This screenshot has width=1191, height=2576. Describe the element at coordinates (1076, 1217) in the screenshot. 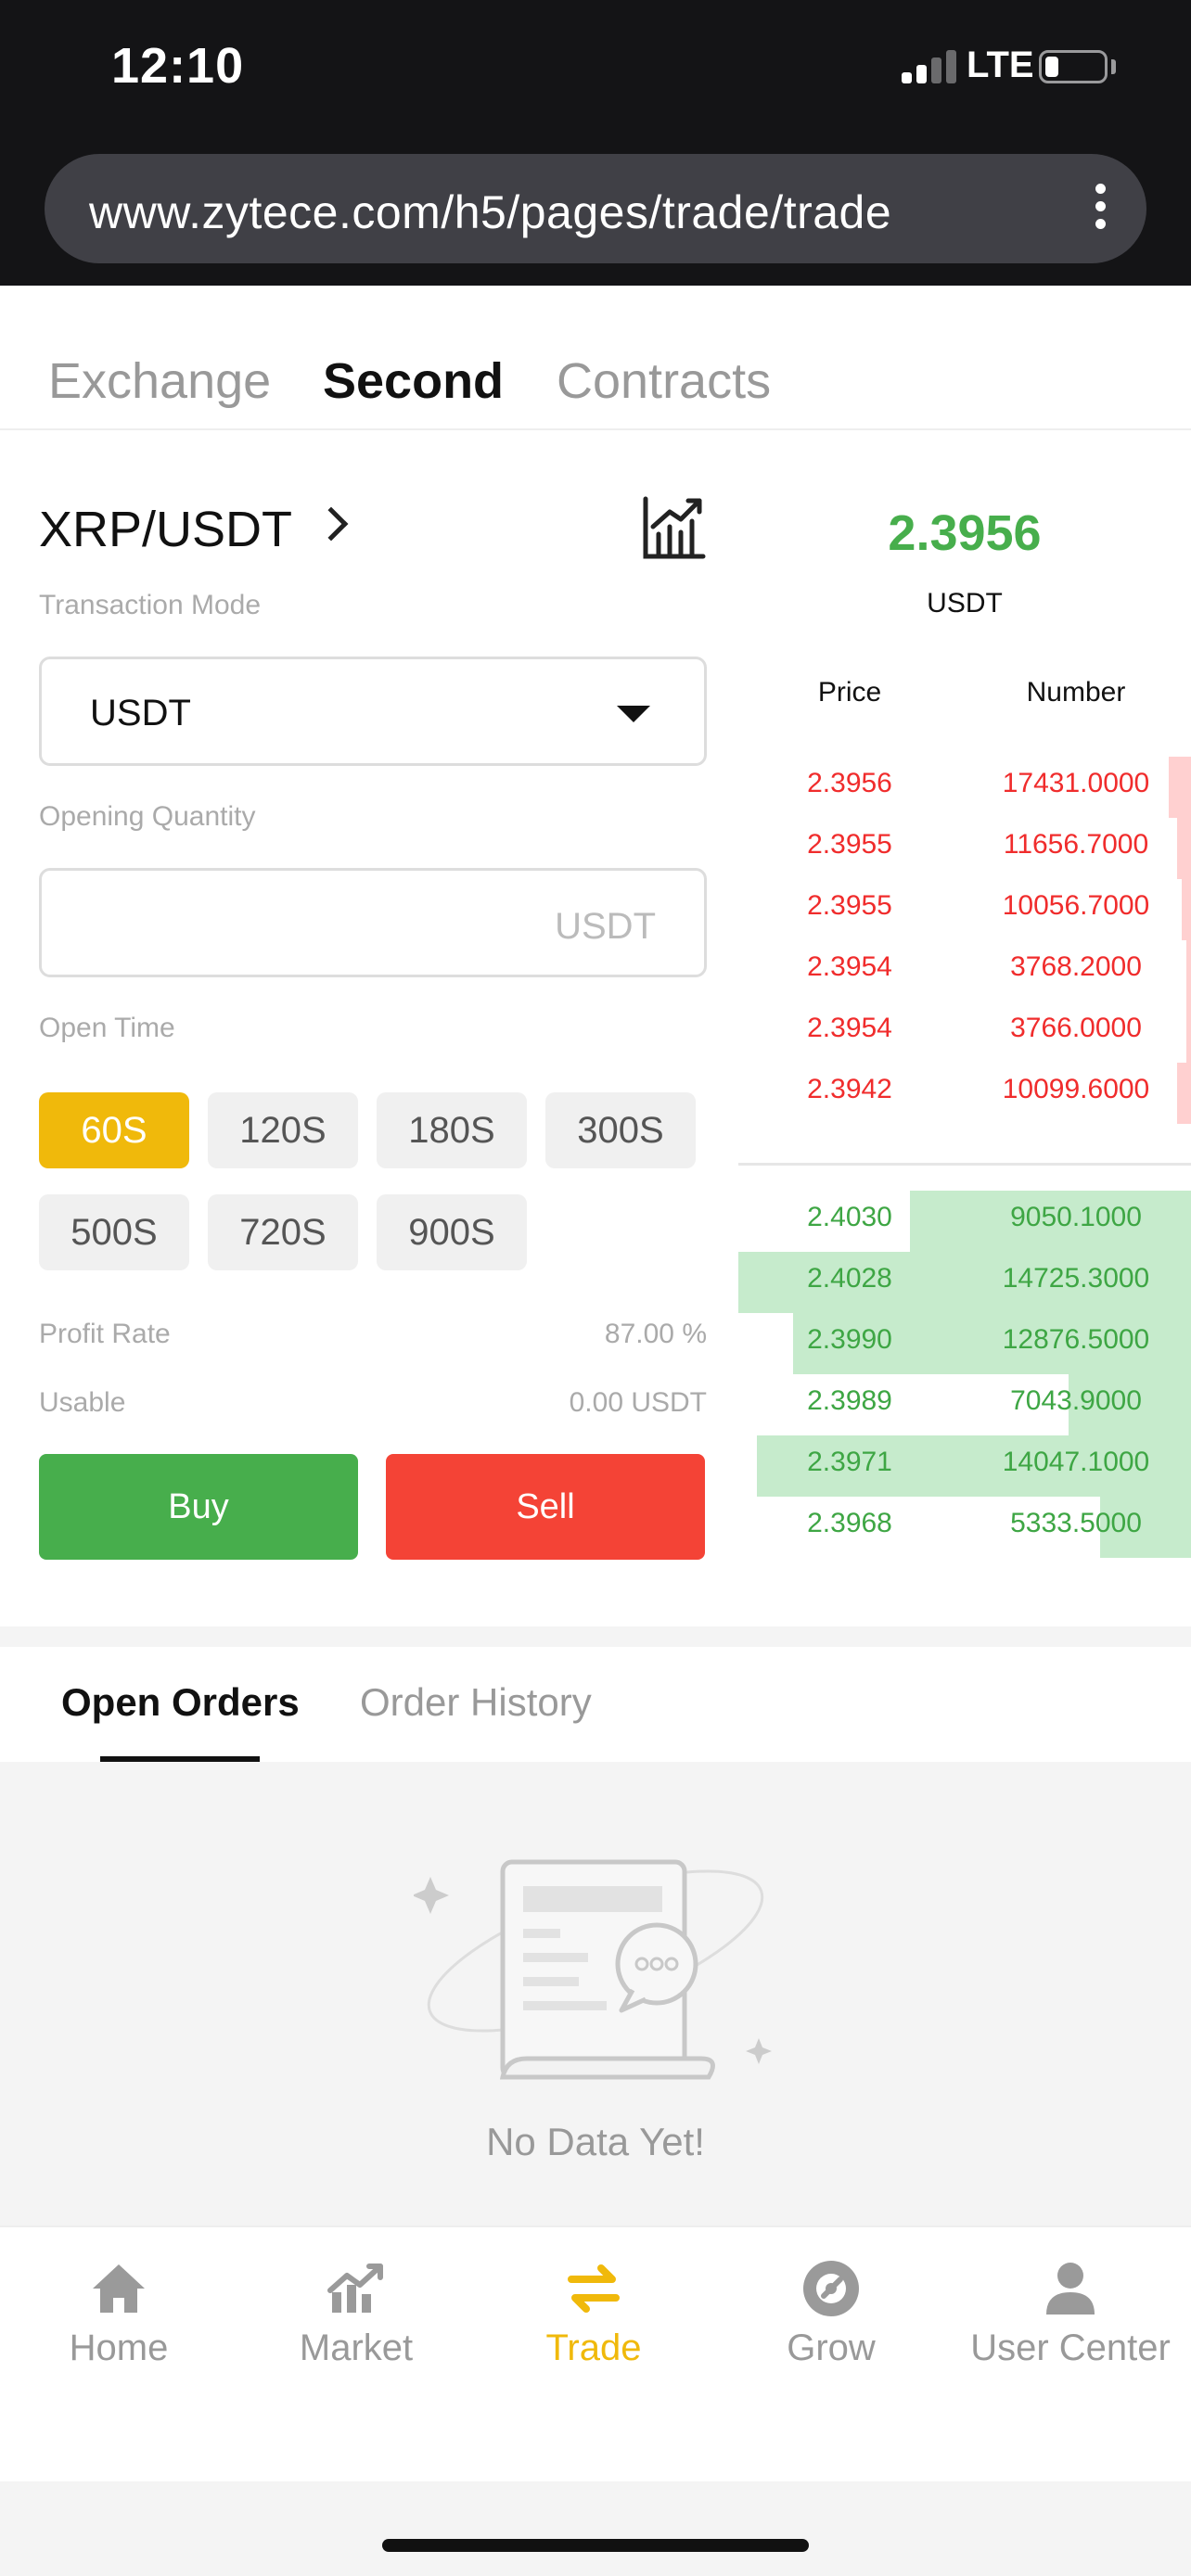

I see `bid-number: 9050.1000` at that location.